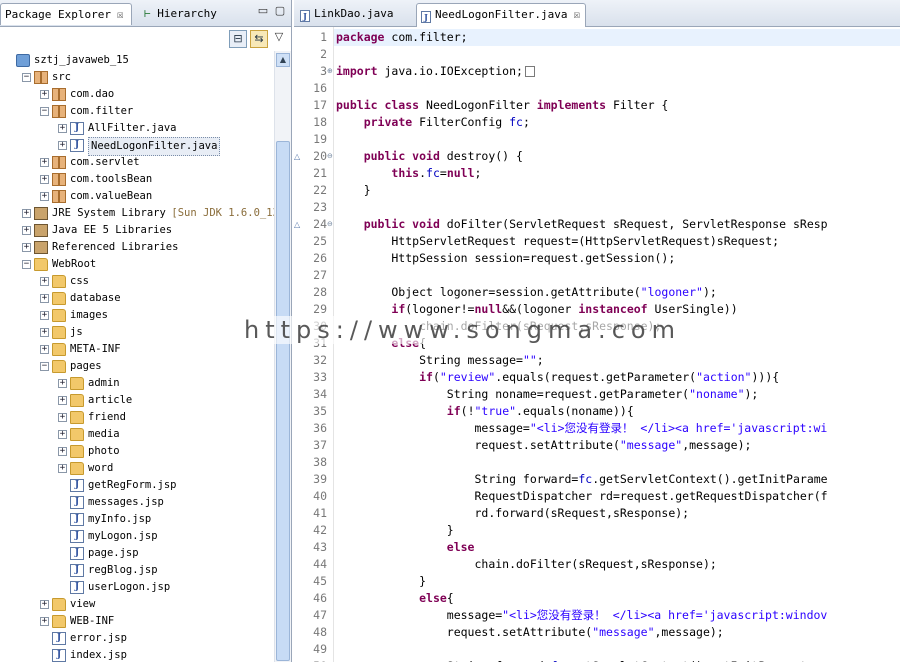  I want to click on tree-item: Jindex.jsp, so click(137, 654).